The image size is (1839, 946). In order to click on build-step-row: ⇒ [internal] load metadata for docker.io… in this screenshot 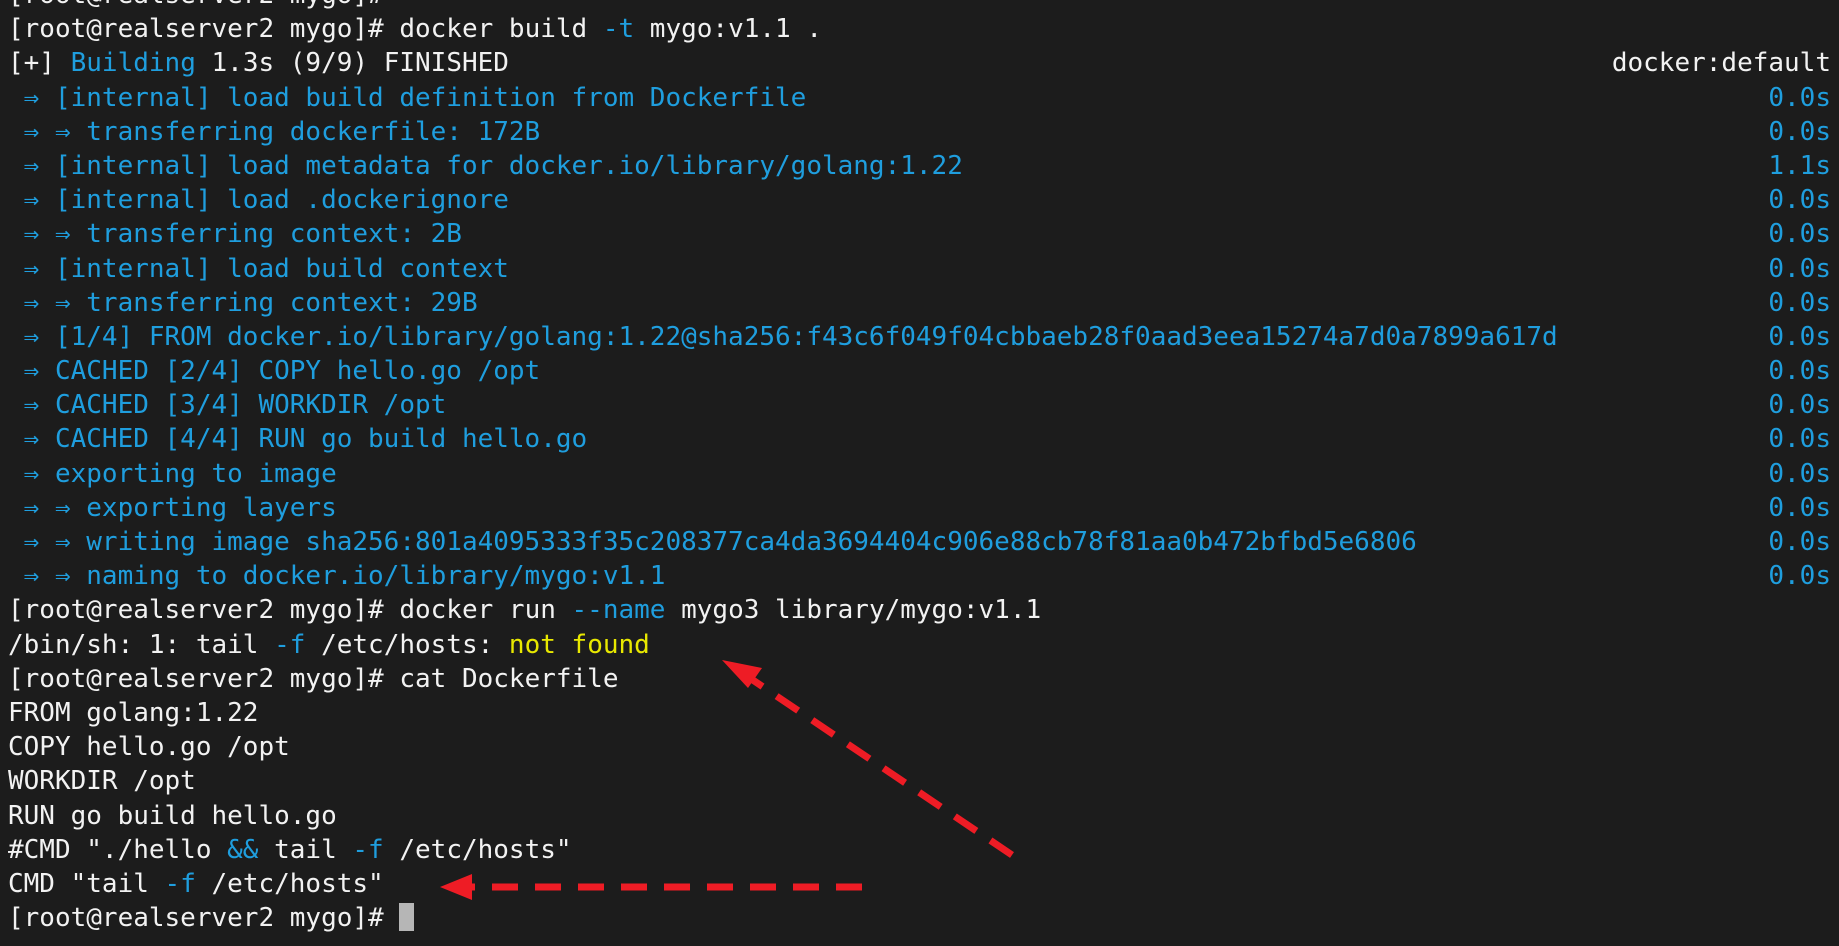, I will do `click(919, 166)`.